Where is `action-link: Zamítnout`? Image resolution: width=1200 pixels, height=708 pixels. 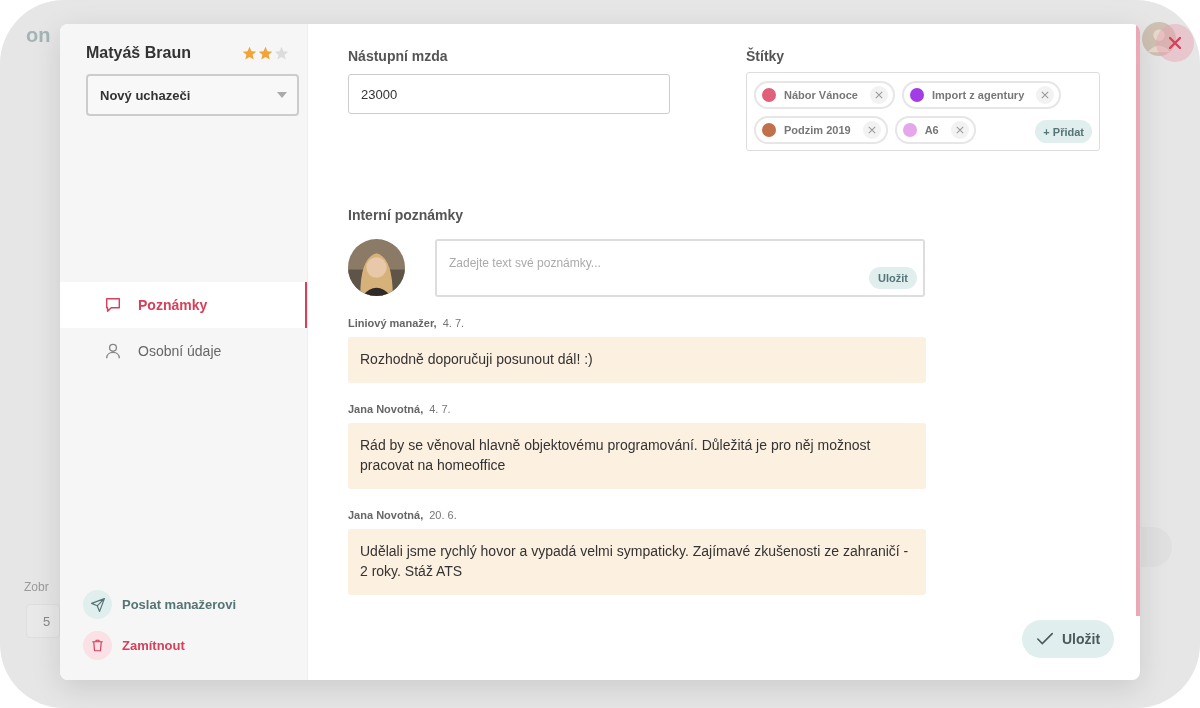
action-link: Zamítnout is located at coordinates (195, 645).